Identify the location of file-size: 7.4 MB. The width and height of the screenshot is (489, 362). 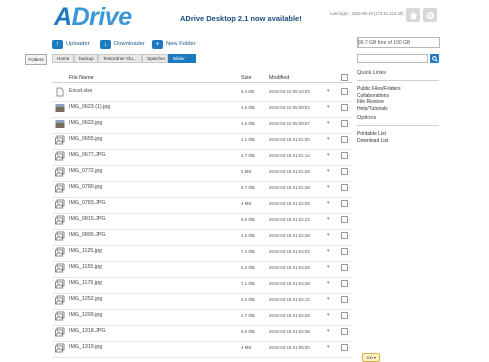
(248, 251).